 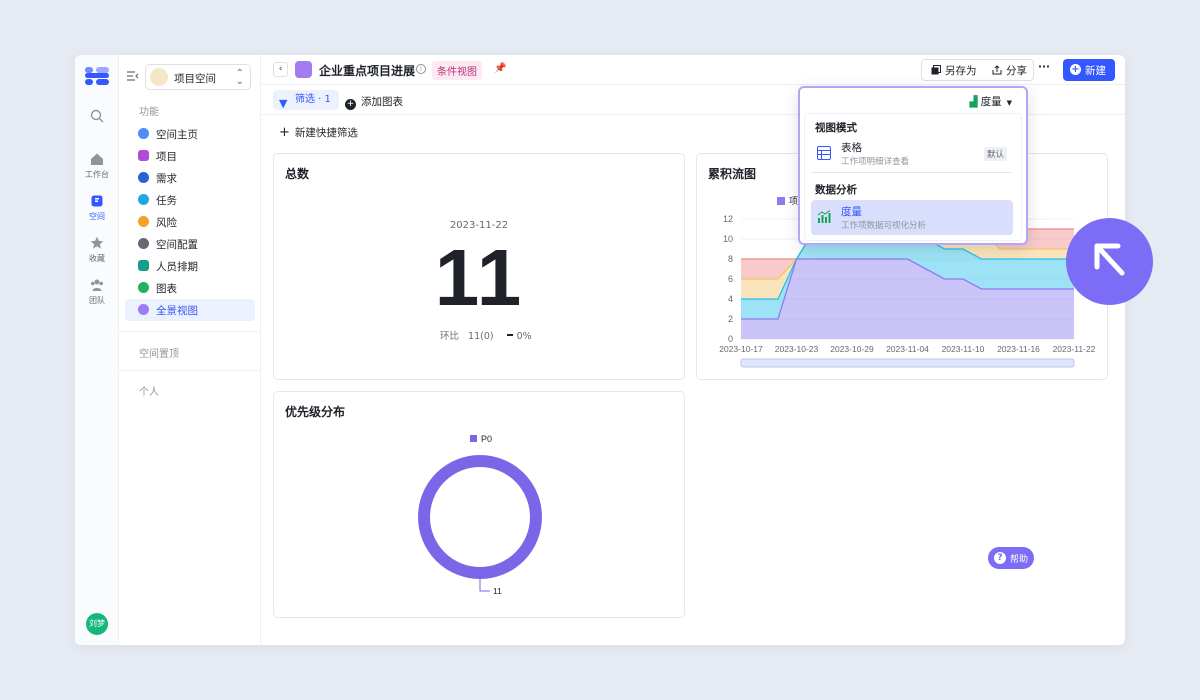 I want to click on priority-chart: 11 P0, so click(x=480, y=515).